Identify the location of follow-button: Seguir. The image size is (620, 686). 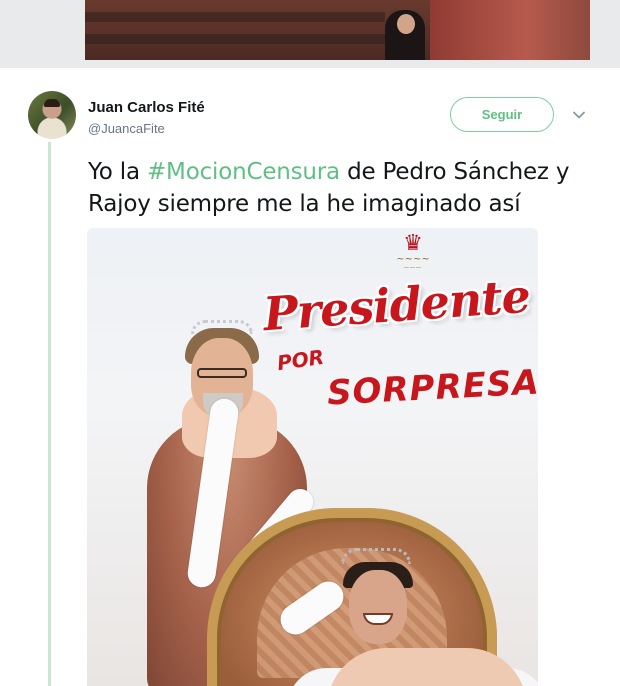
(502, 114).